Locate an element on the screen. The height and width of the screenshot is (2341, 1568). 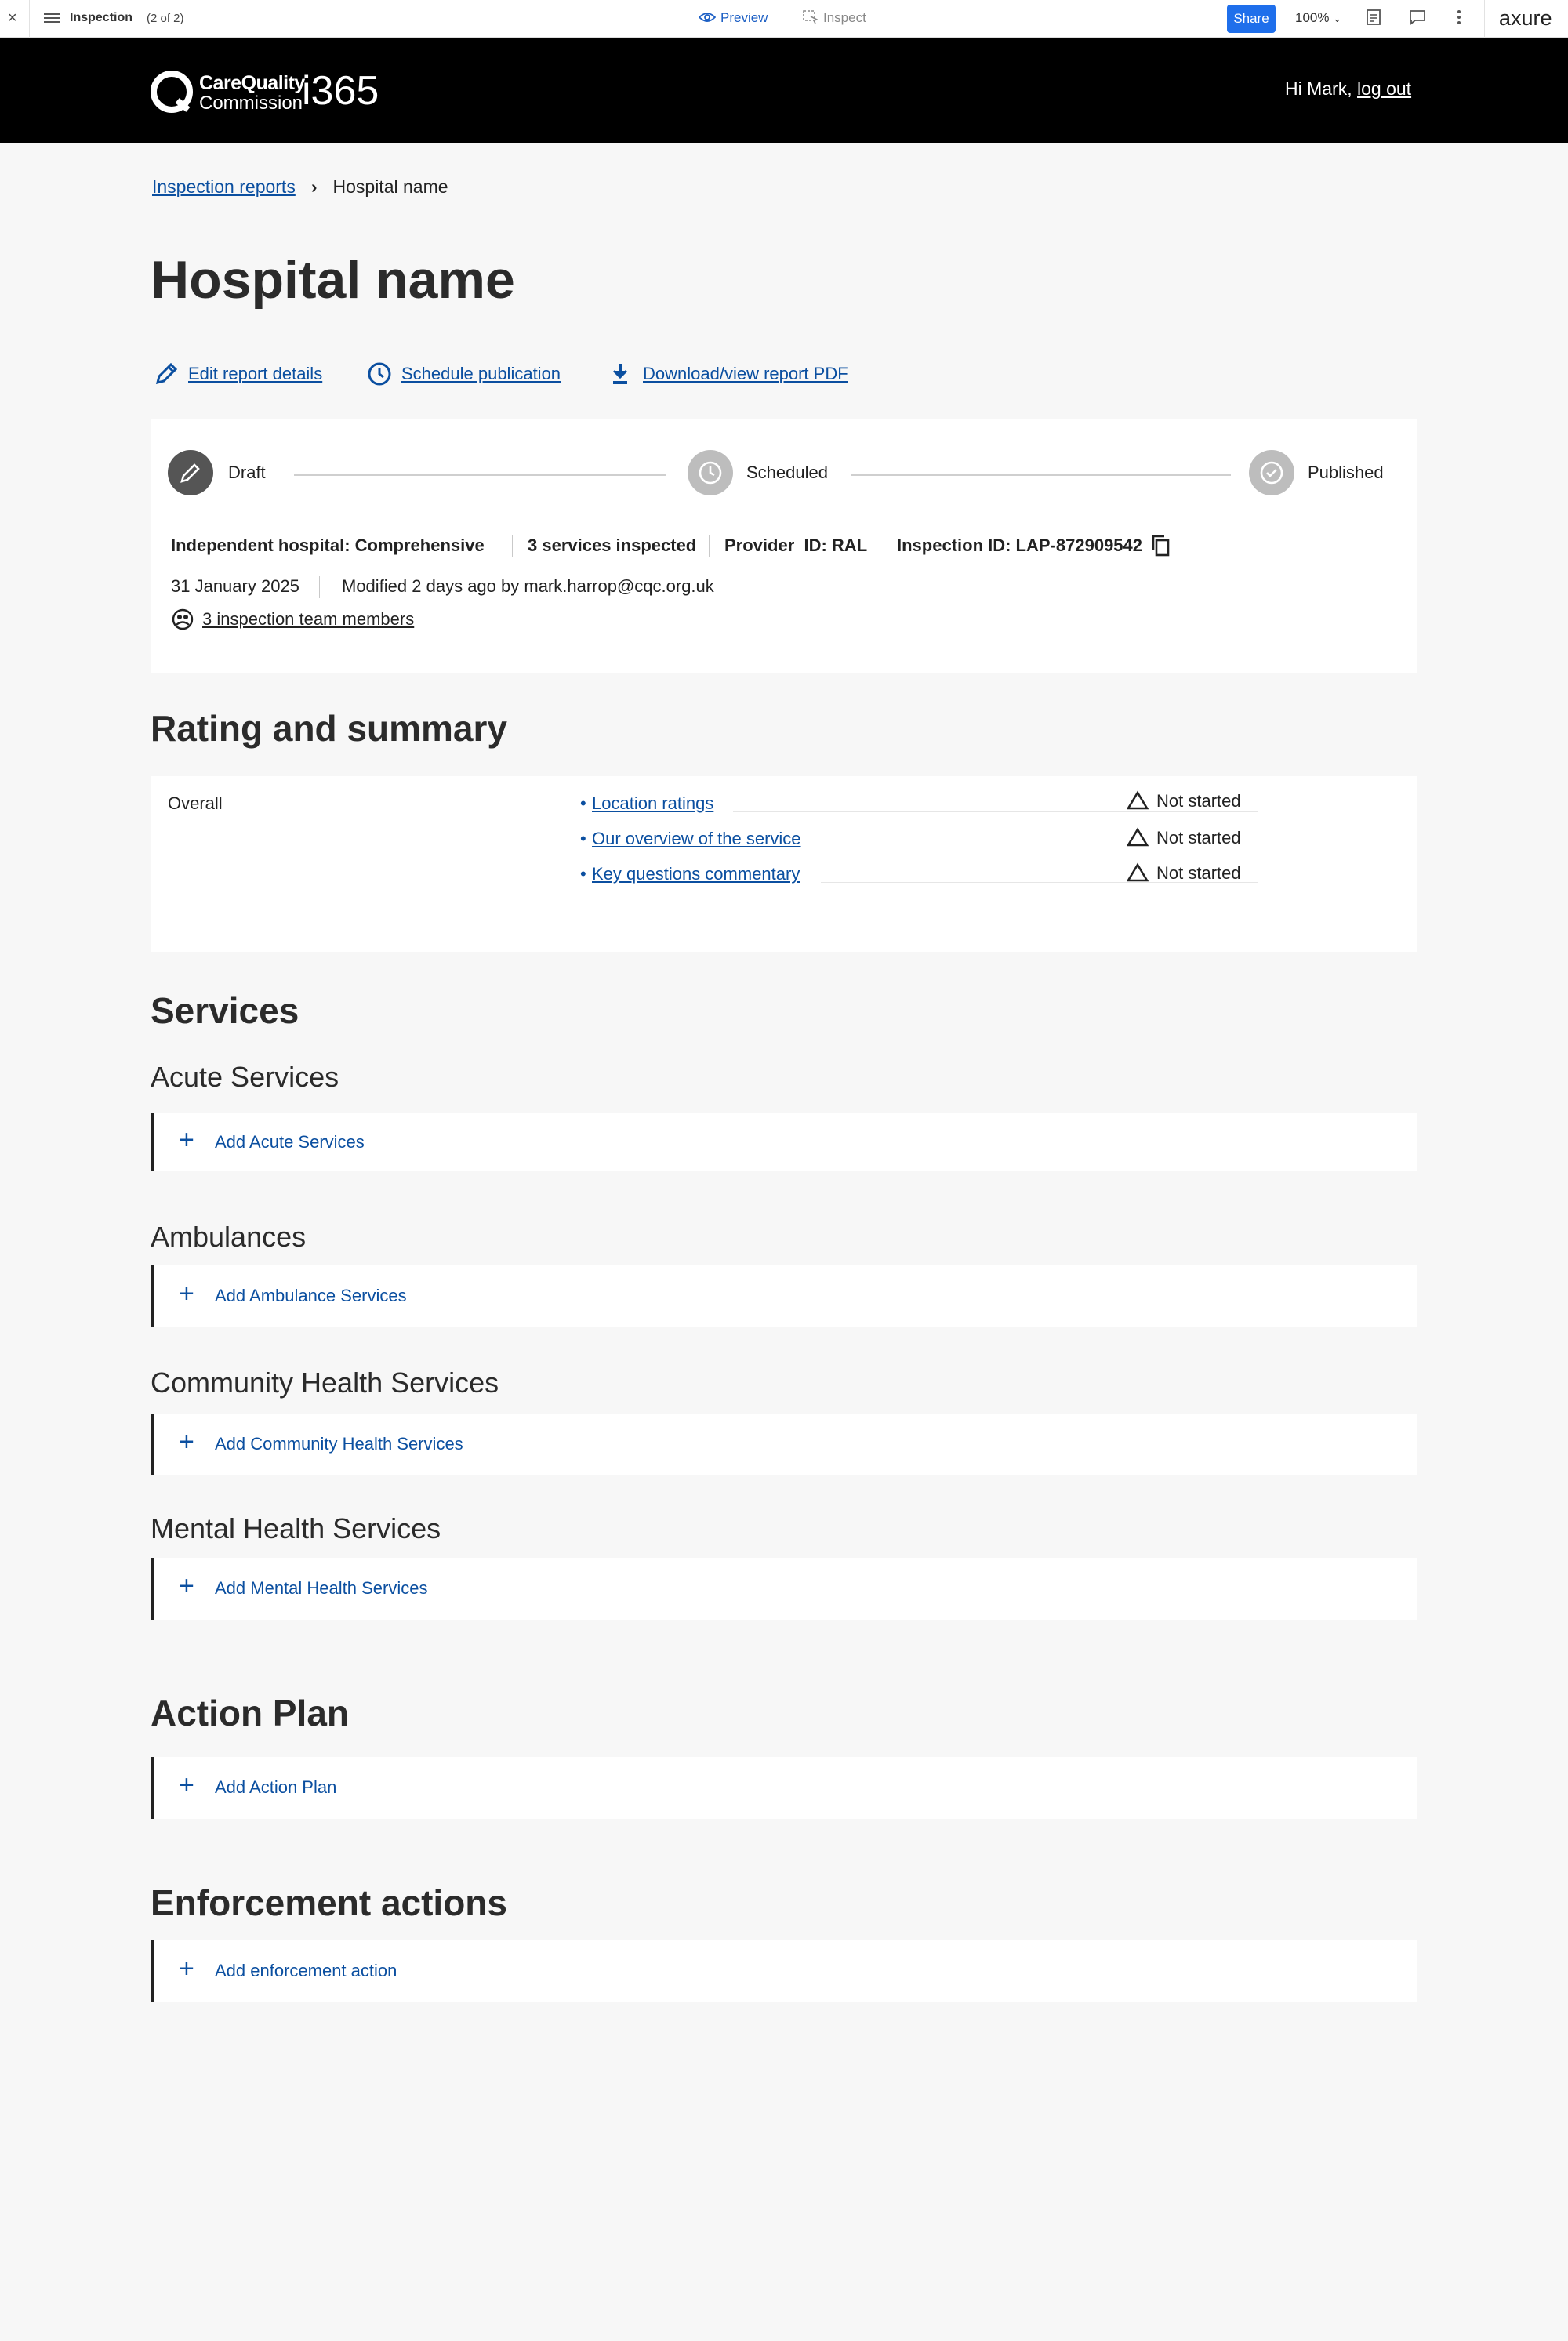
page-count: (2 of 2) is located at coordinates (165, 18).